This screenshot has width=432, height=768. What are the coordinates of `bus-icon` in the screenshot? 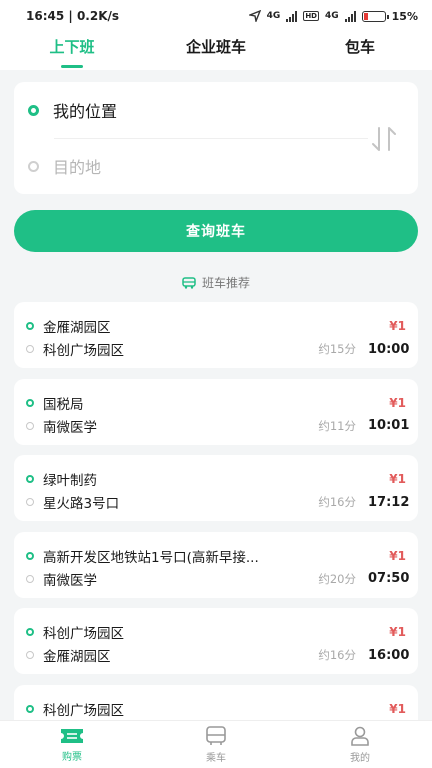 It's located at (216, 735).